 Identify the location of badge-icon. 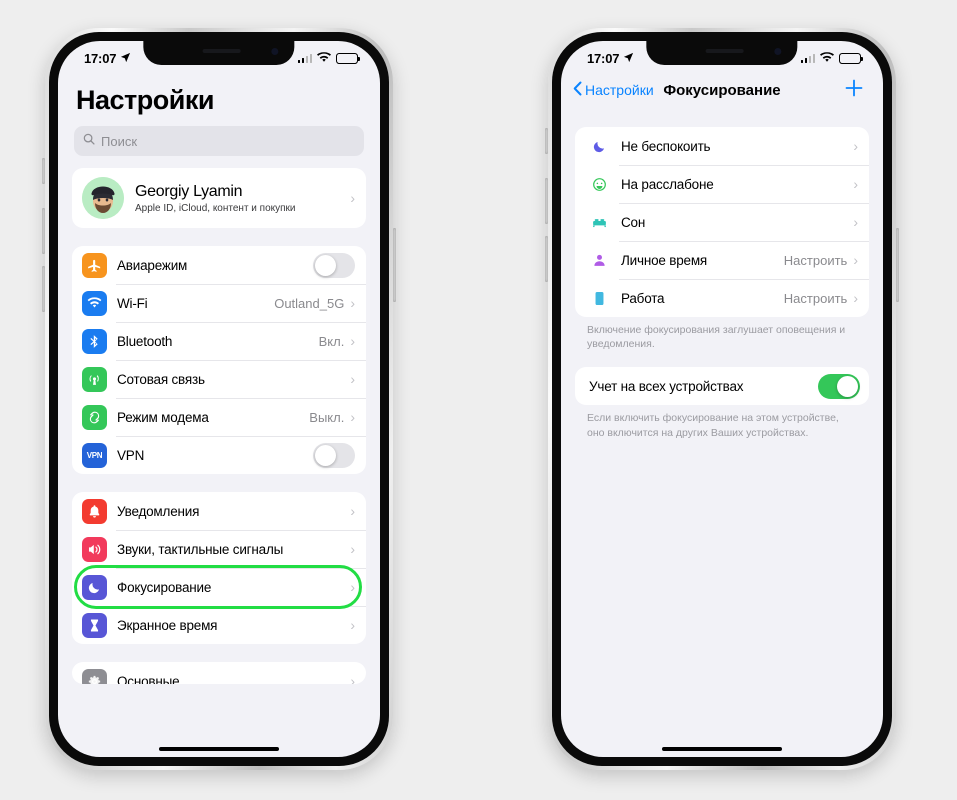
(599, 298).